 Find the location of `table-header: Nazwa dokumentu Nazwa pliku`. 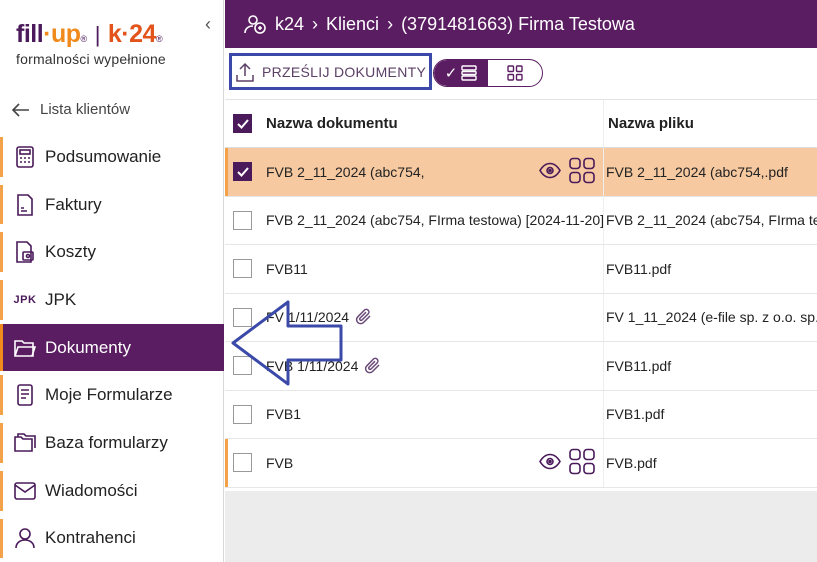

table-header: Nazwa dokumentu Nazwa pliku is located at coordinates (521, 124).